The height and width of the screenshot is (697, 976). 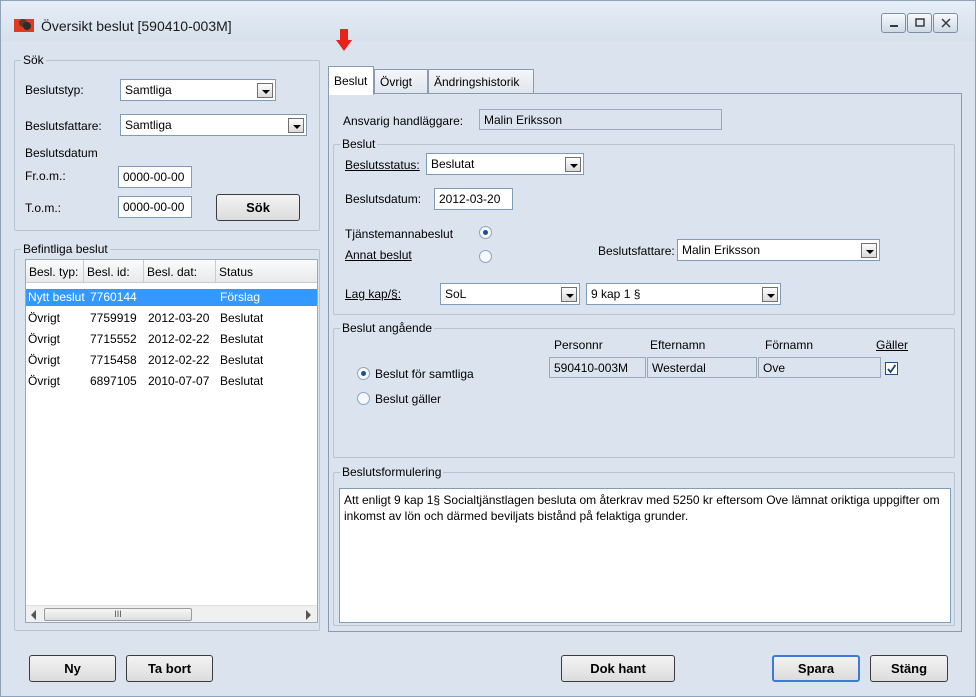 I want to click on table-row: Övrigt 7715458 2012-02-22 Beslutat, so click(x=171, y=360).